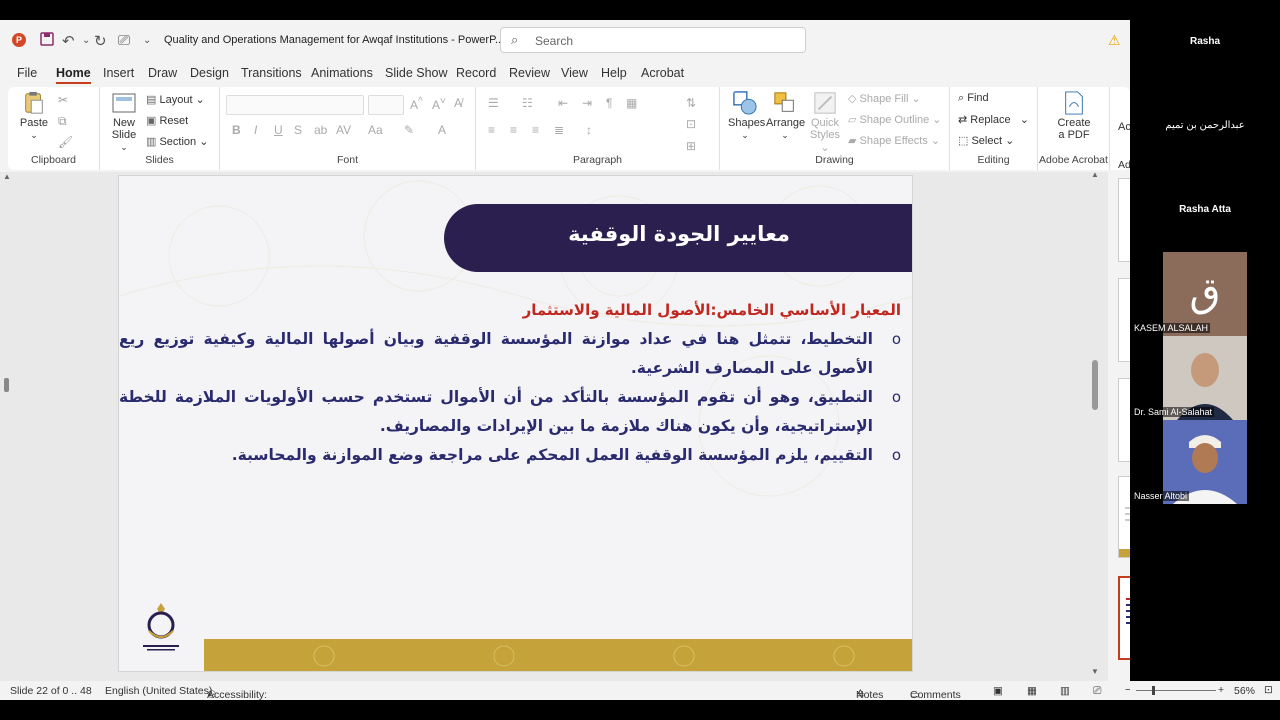 Image resolution: width=1280 pixels, height=720 pixels. I want to click on tab-help: Help, so click(614, 73).